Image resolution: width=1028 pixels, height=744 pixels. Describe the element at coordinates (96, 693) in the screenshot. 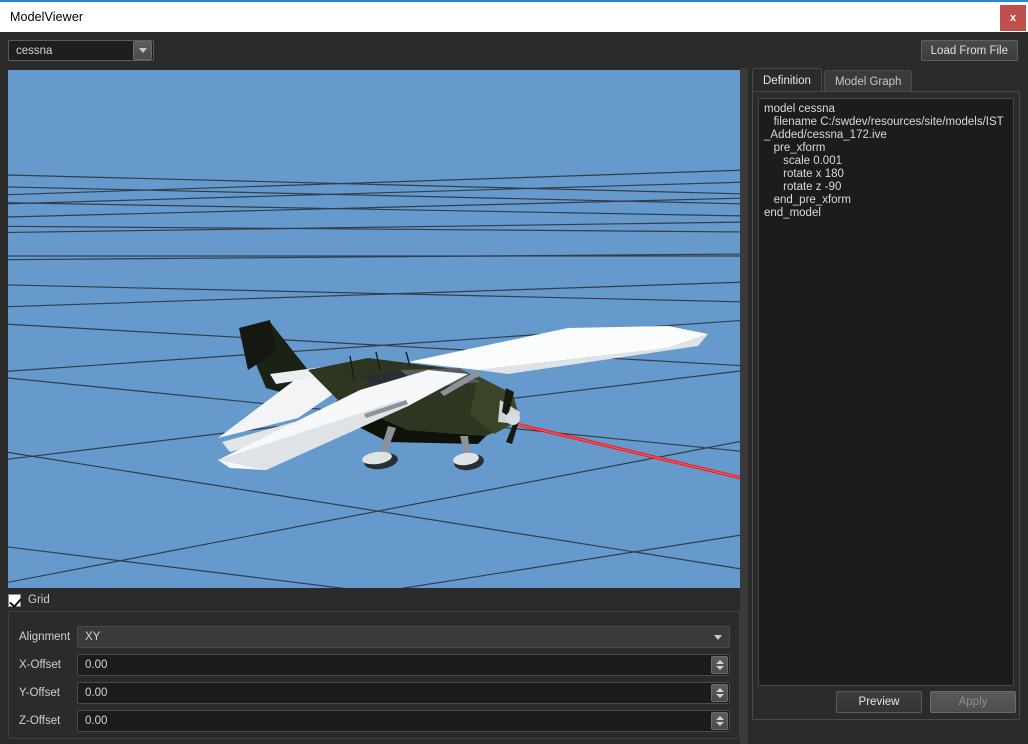

I see `y-offset-value: 0.00` at that location.